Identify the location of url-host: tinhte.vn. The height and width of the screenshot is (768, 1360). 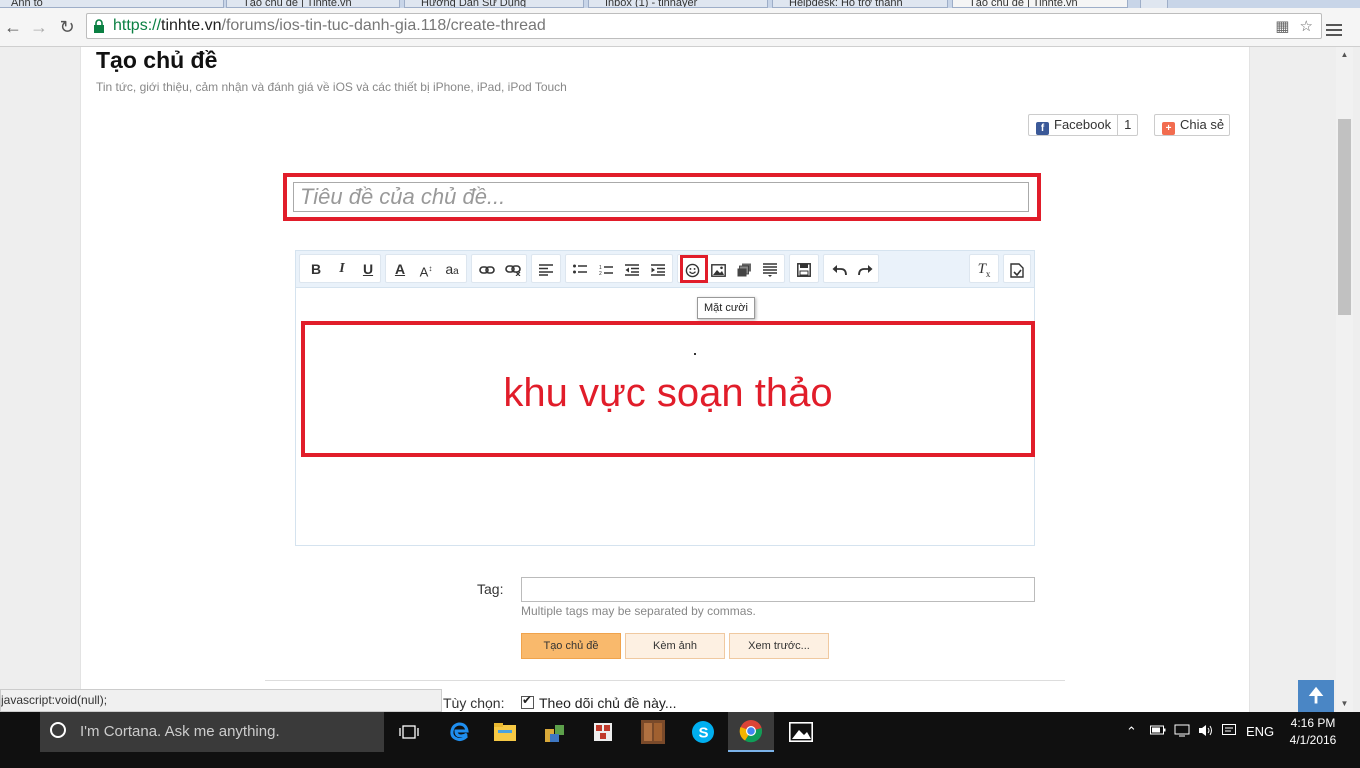
(191, 25).